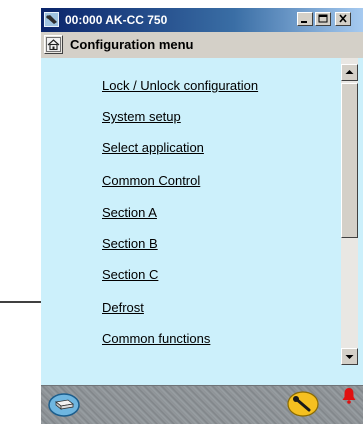 This screenshot has width=363, height=424. Describe the element at coordinates (305, 19) in the screenshot. I see `minimize-button` at that location.